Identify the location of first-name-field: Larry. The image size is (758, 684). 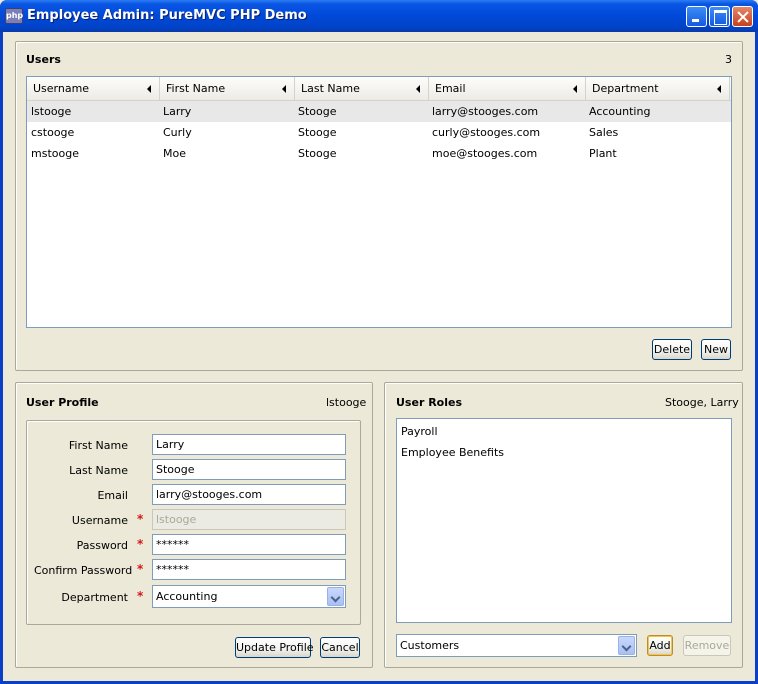
(249, 444).